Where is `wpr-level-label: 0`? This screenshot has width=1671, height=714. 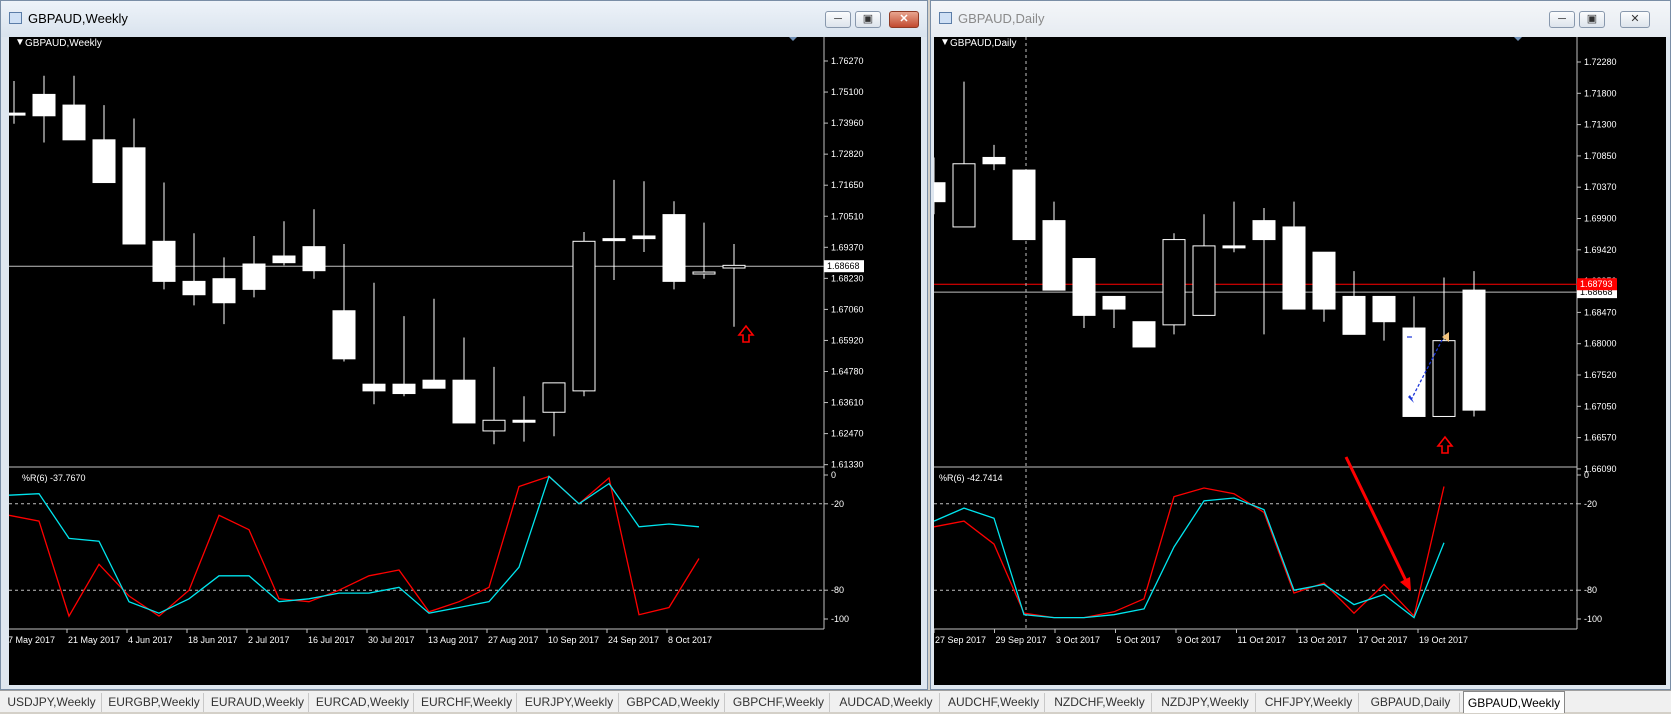 wpr-level-label: 0 is located at coordinates (1586, 475).